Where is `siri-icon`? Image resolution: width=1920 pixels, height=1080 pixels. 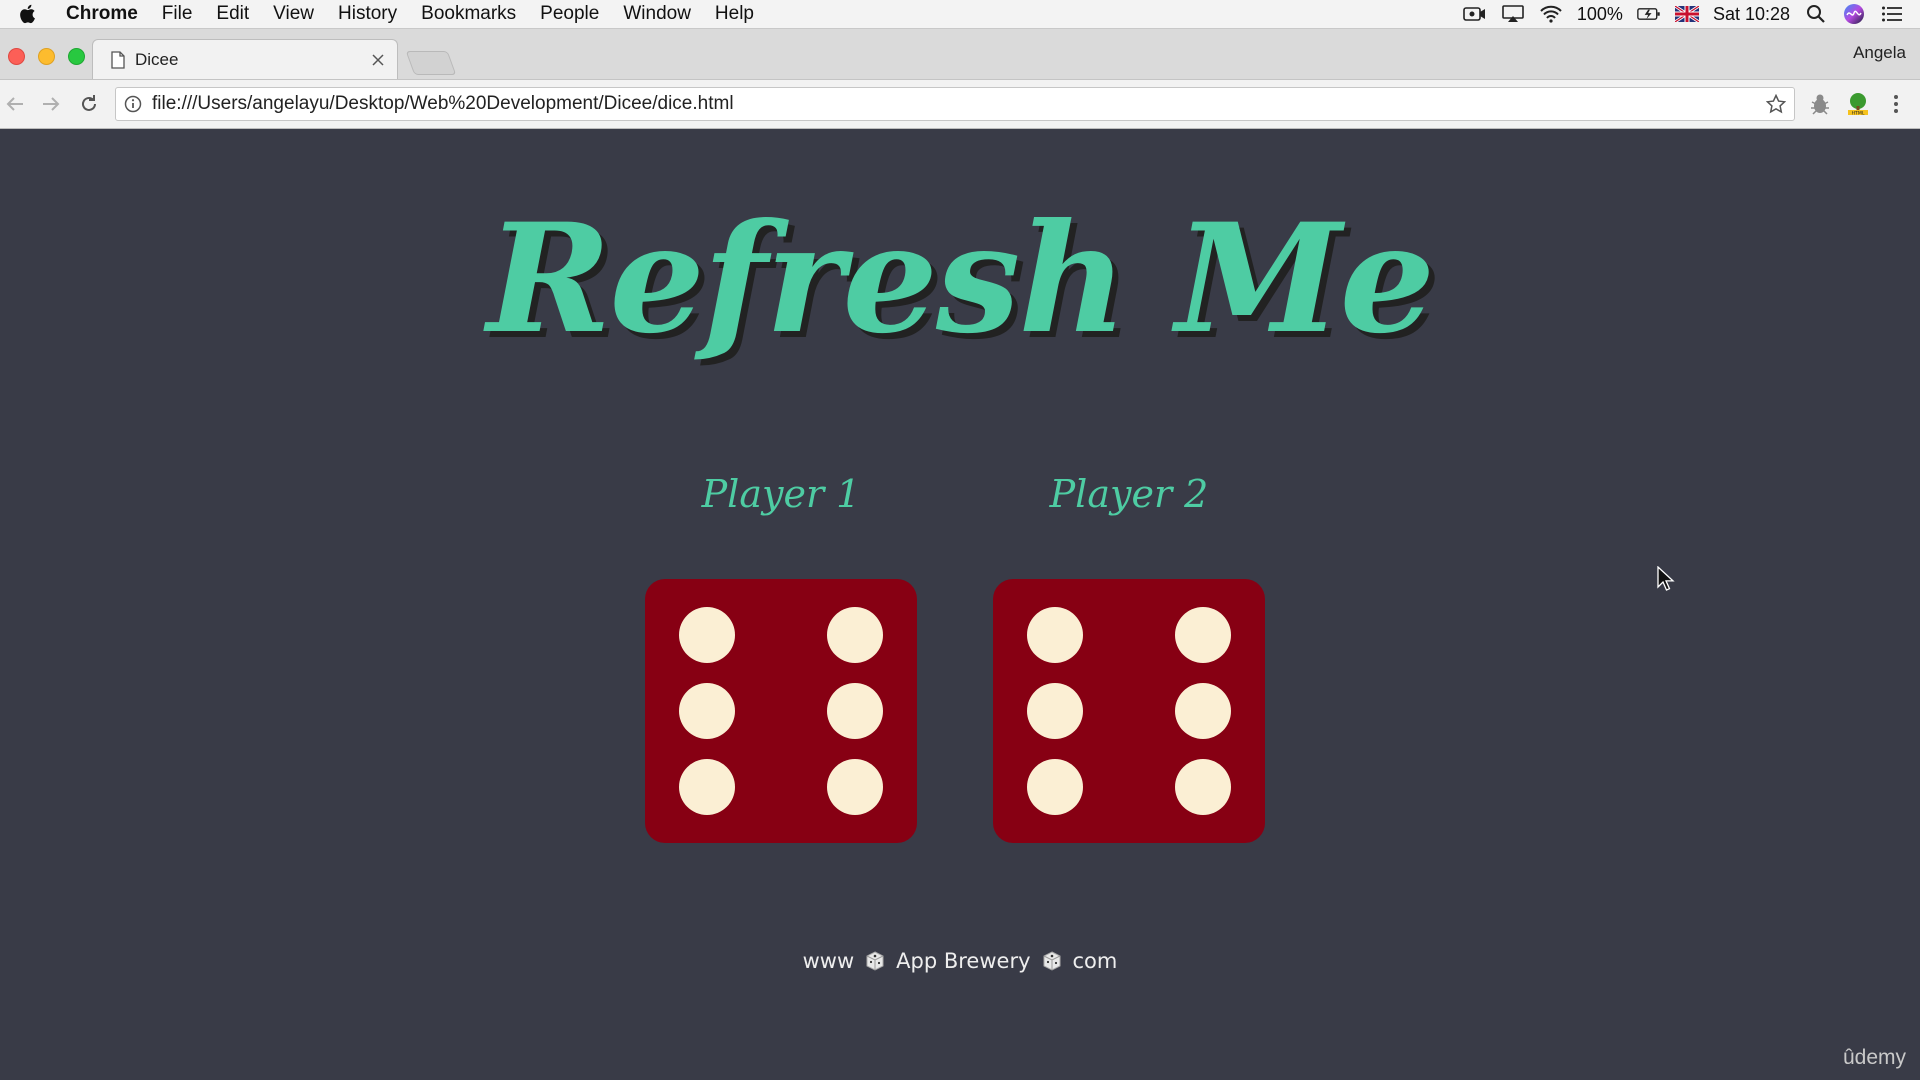 siri-icon is located at coordinates (1854, 14).